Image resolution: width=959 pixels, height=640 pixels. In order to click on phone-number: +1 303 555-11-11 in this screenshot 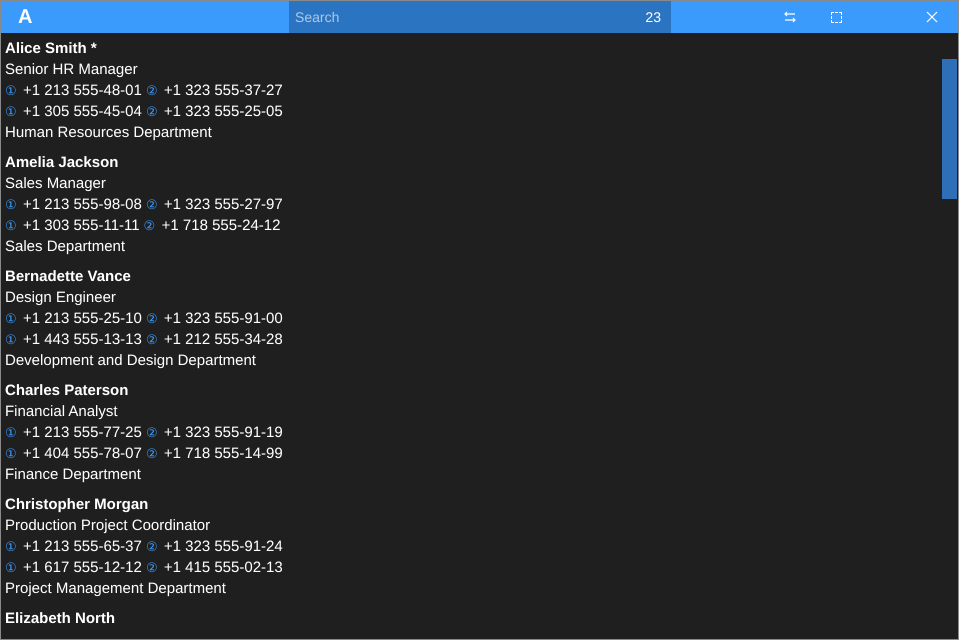, I will do `click(81, 226)`.